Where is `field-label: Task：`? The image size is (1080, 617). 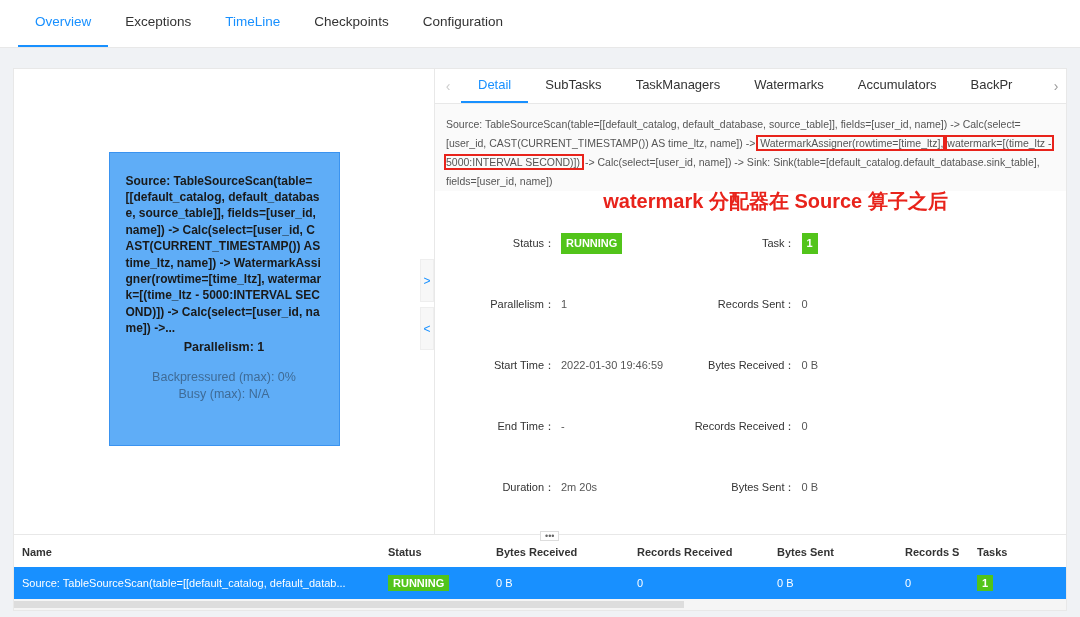 field-label: Task： is located at coordinates (778, 244).